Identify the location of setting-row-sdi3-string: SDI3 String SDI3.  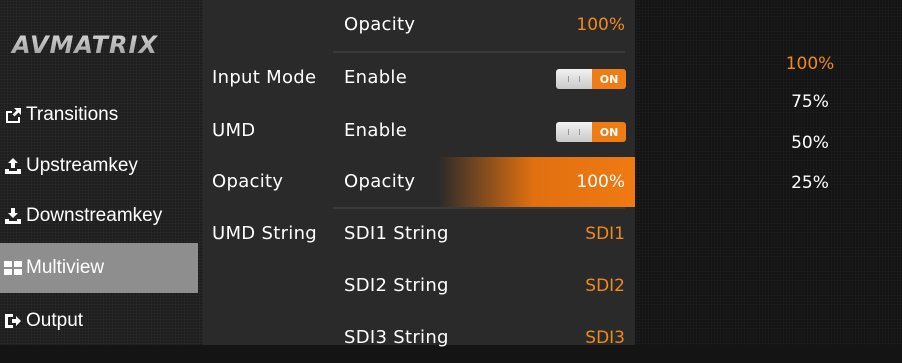
(419, 338).